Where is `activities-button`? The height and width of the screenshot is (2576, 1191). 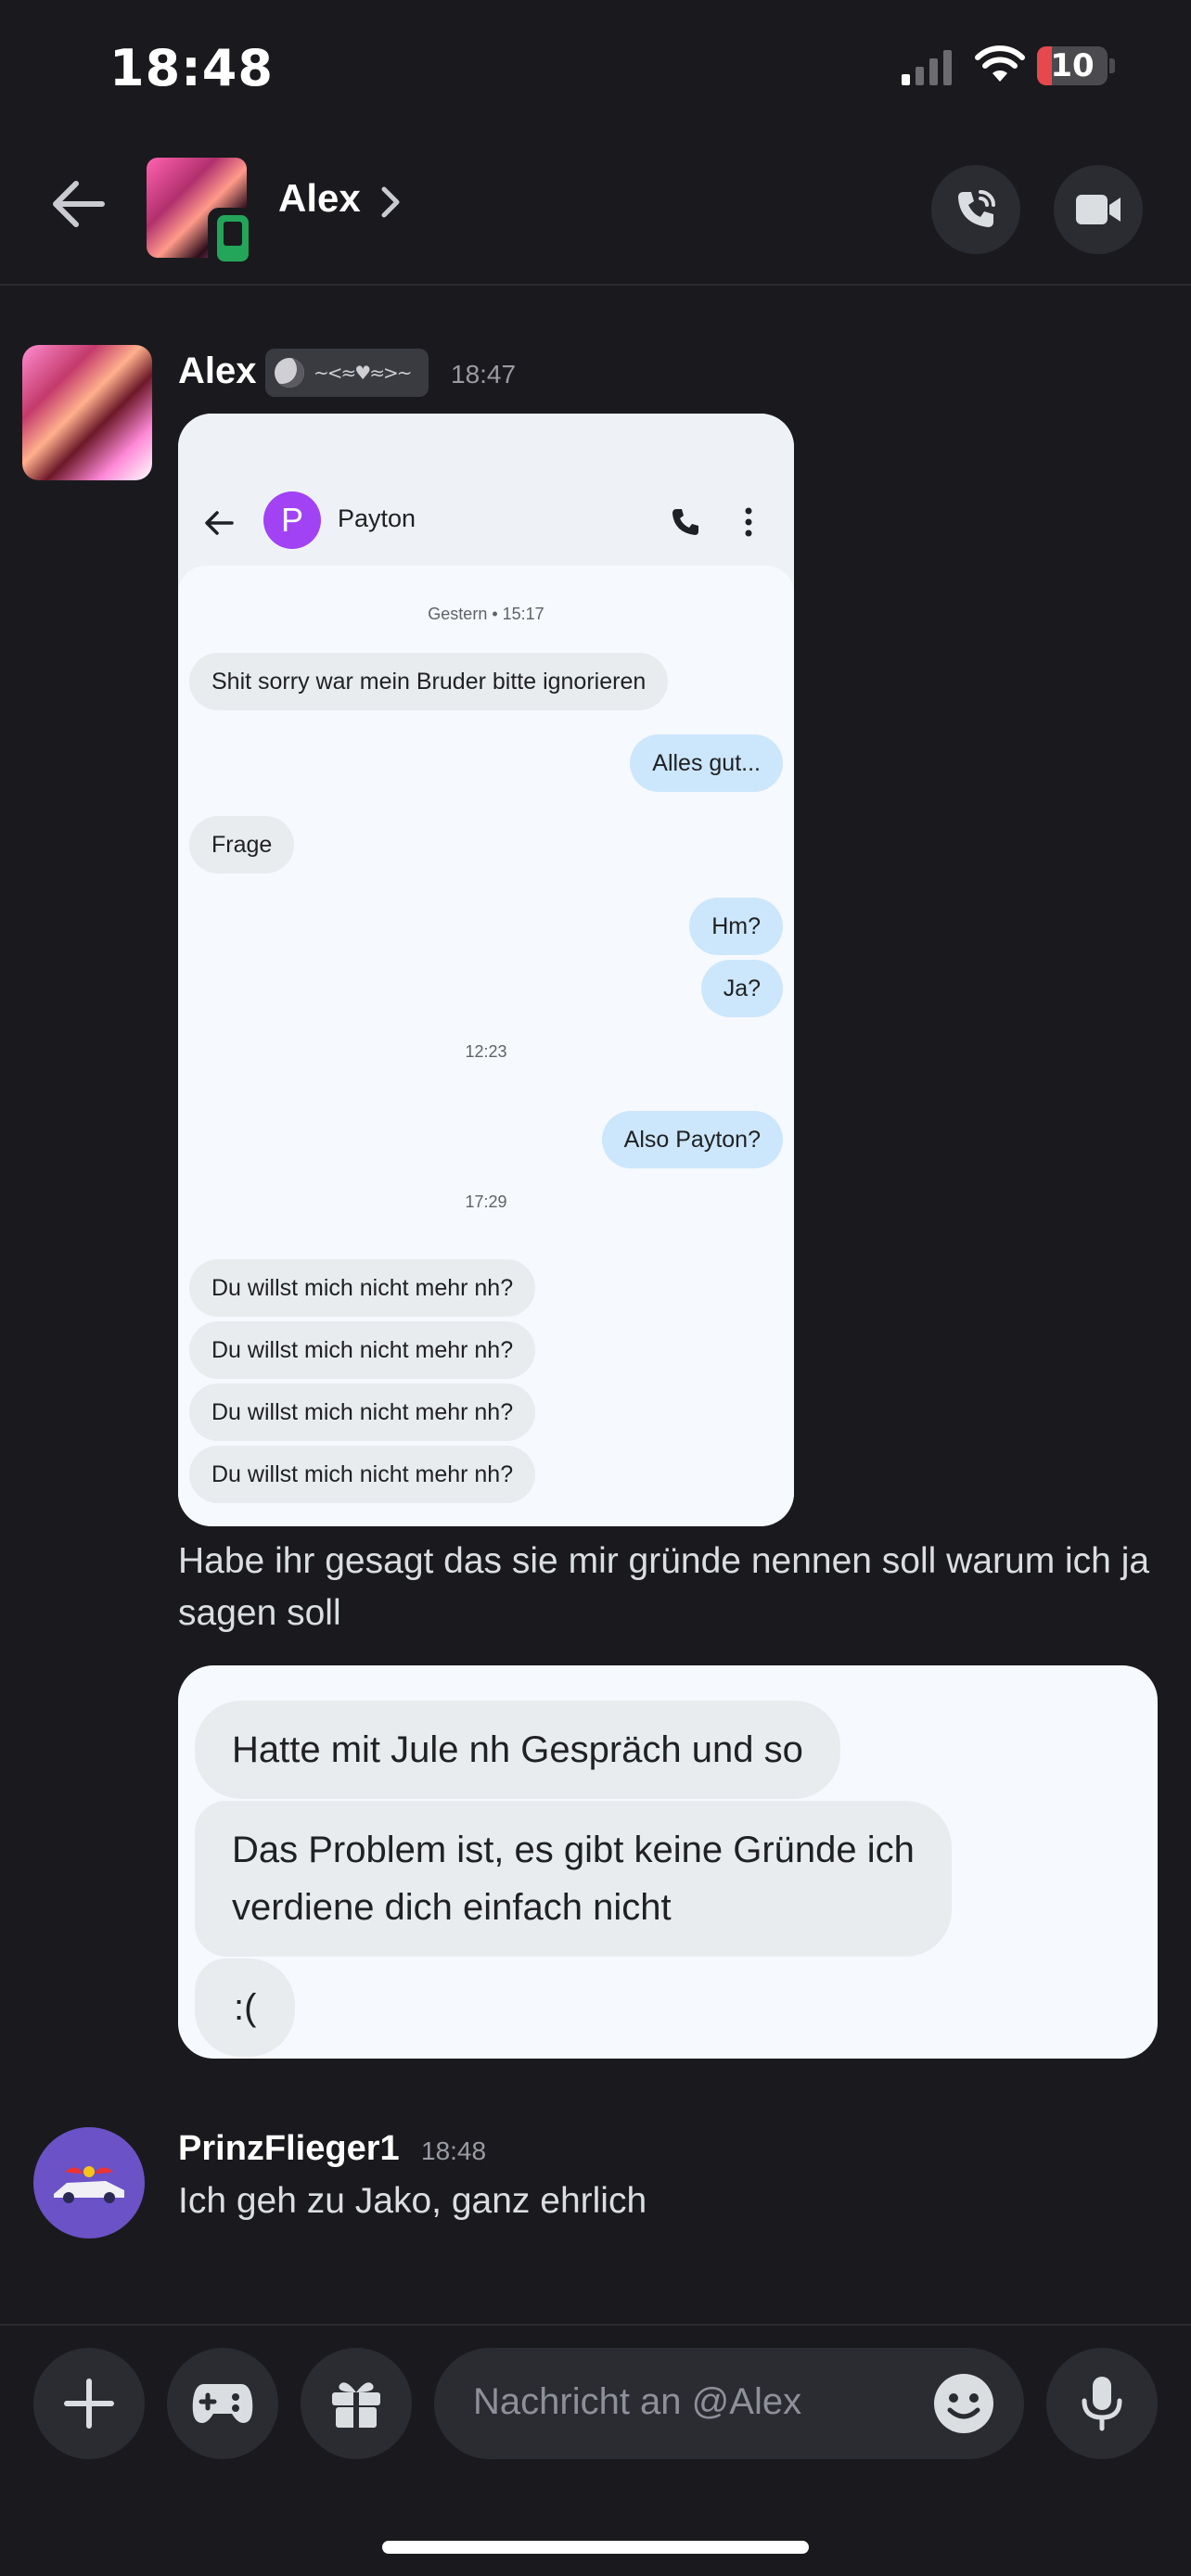 activities-button is located at coordinates (222, 2404).